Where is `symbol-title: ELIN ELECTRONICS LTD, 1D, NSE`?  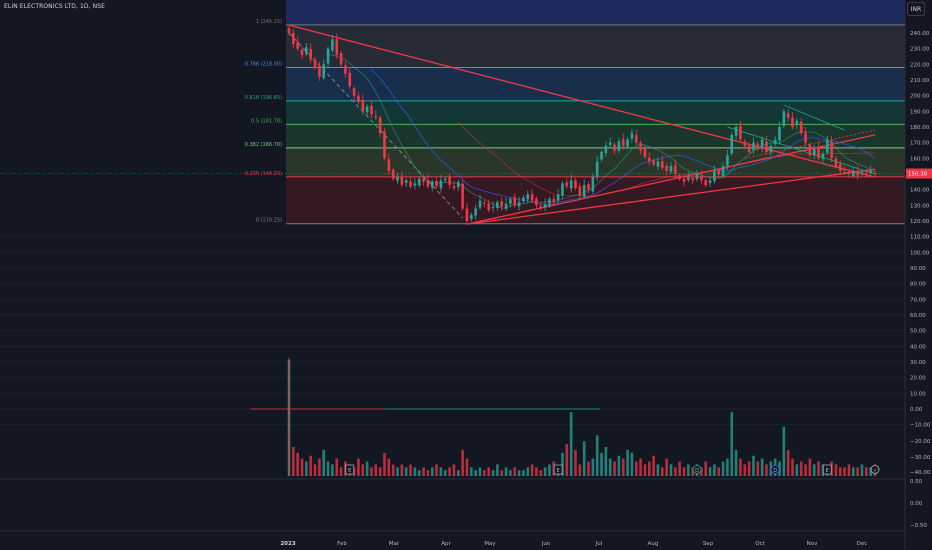
symbol-title: ELIN ELECTRONICS LTD, 1D, NSE is located at coordinates (54, 6).